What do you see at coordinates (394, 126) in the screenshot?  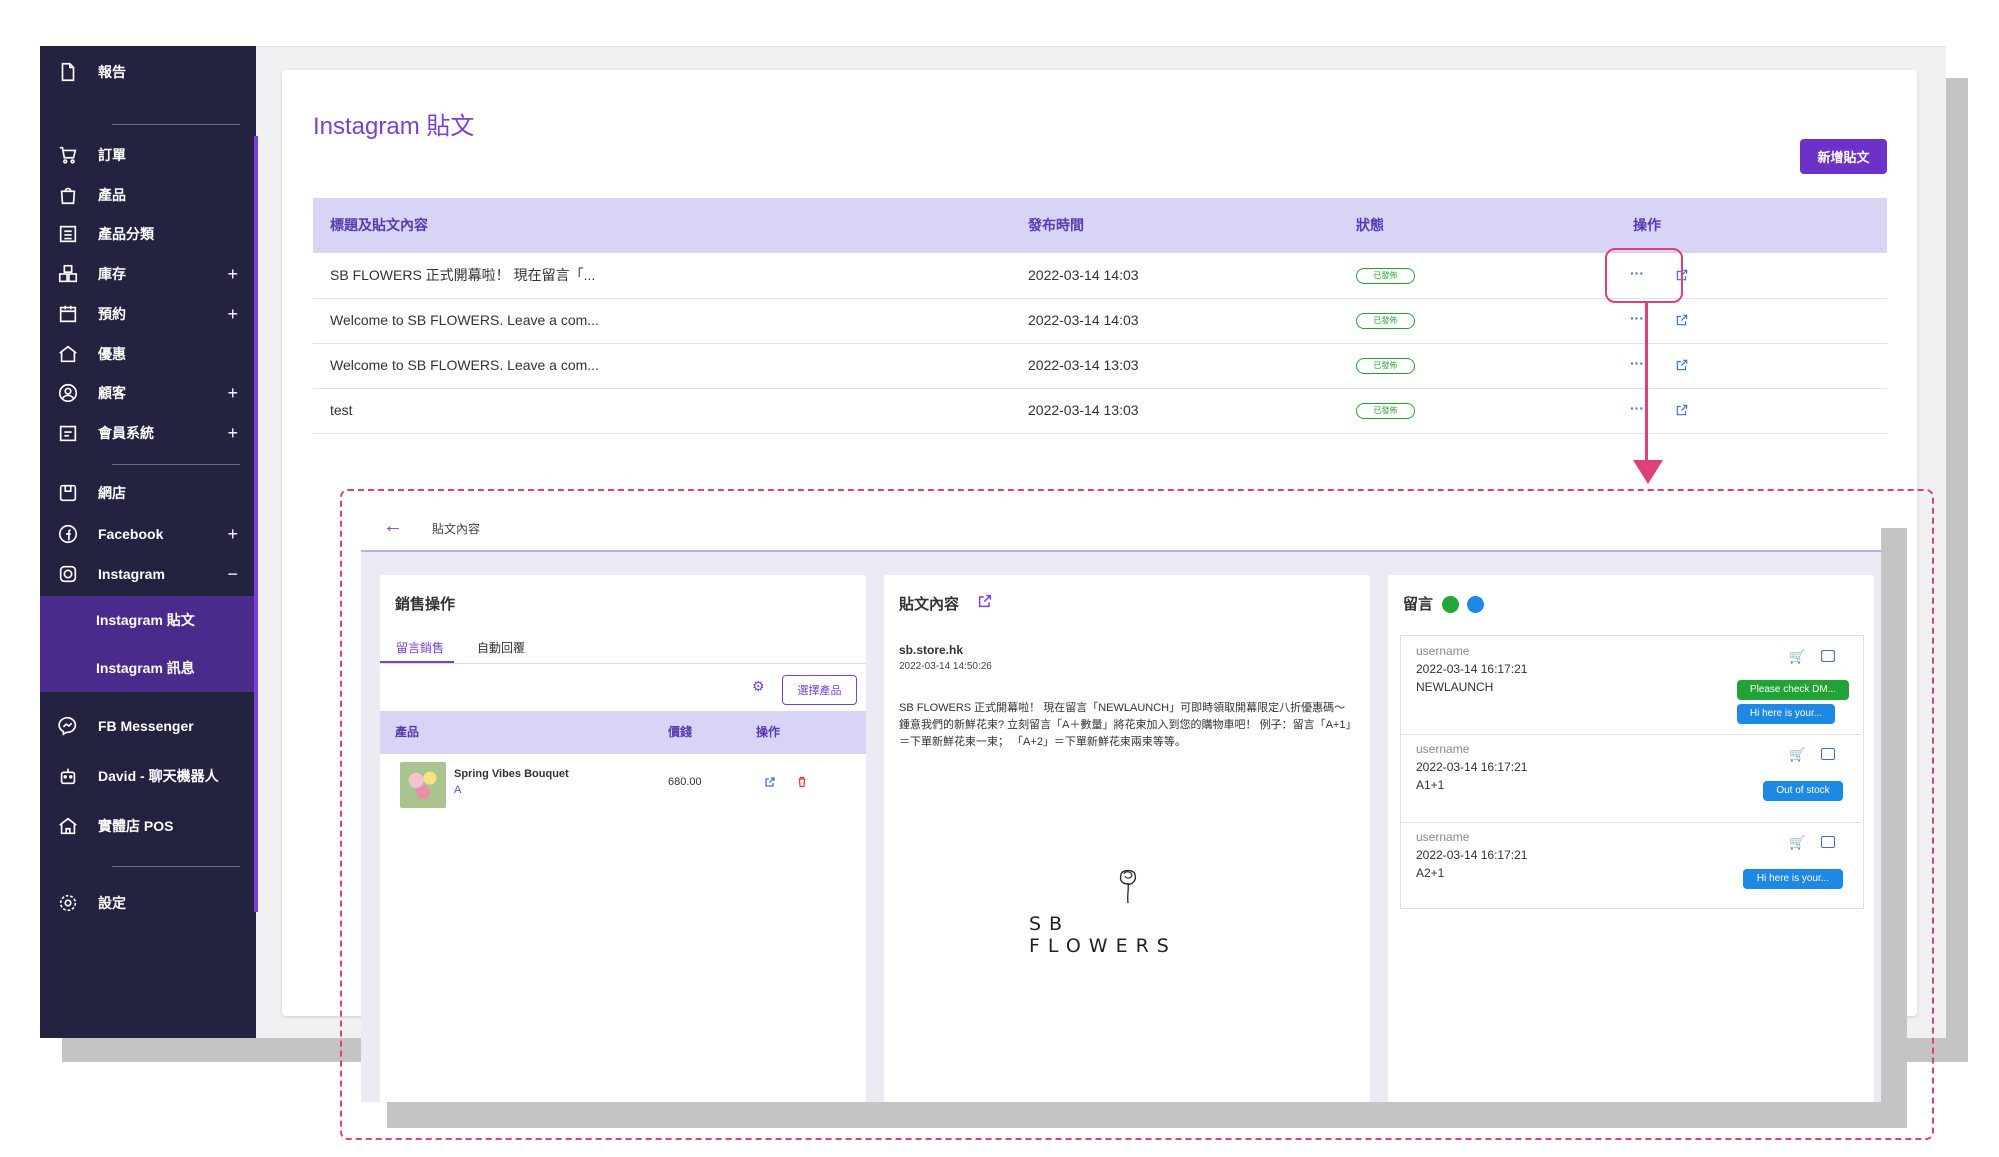 I see `page-title: Instagram 貼文` at bounding box center [394, 126].